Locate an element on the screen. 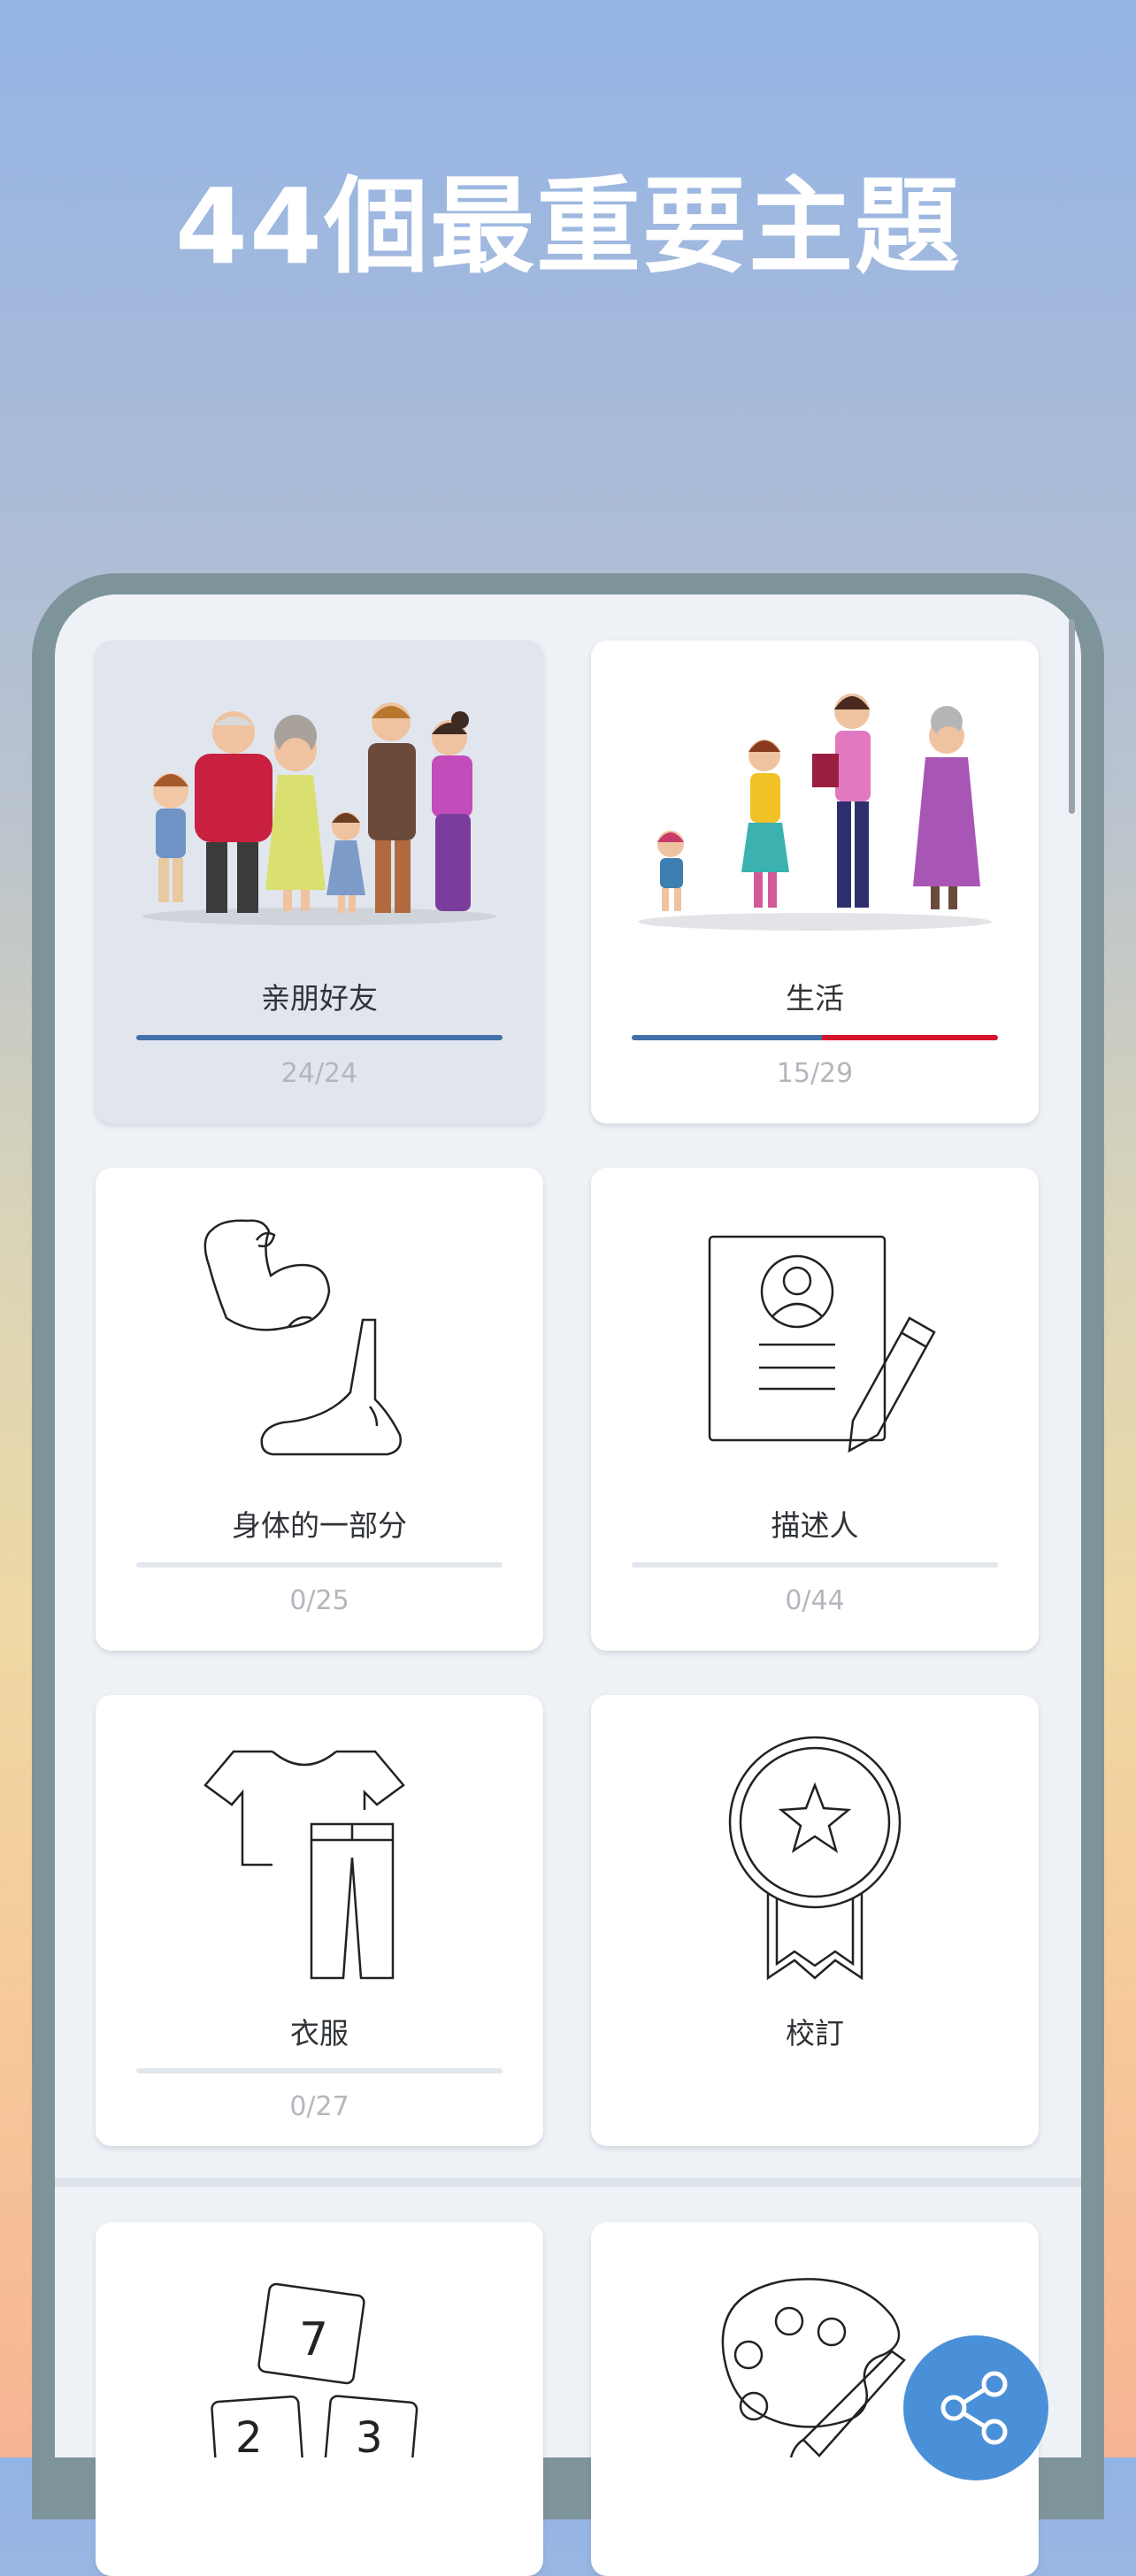  clothes-icon is located at coordinates (304, 1865).